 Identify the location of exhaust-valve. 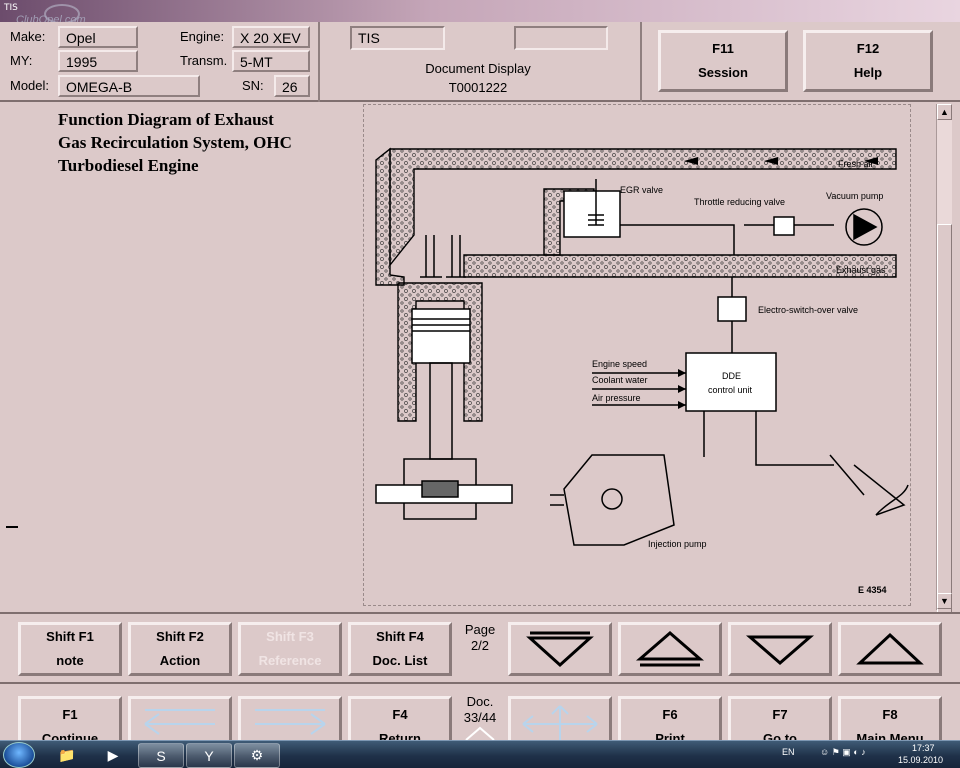
(456, 256).